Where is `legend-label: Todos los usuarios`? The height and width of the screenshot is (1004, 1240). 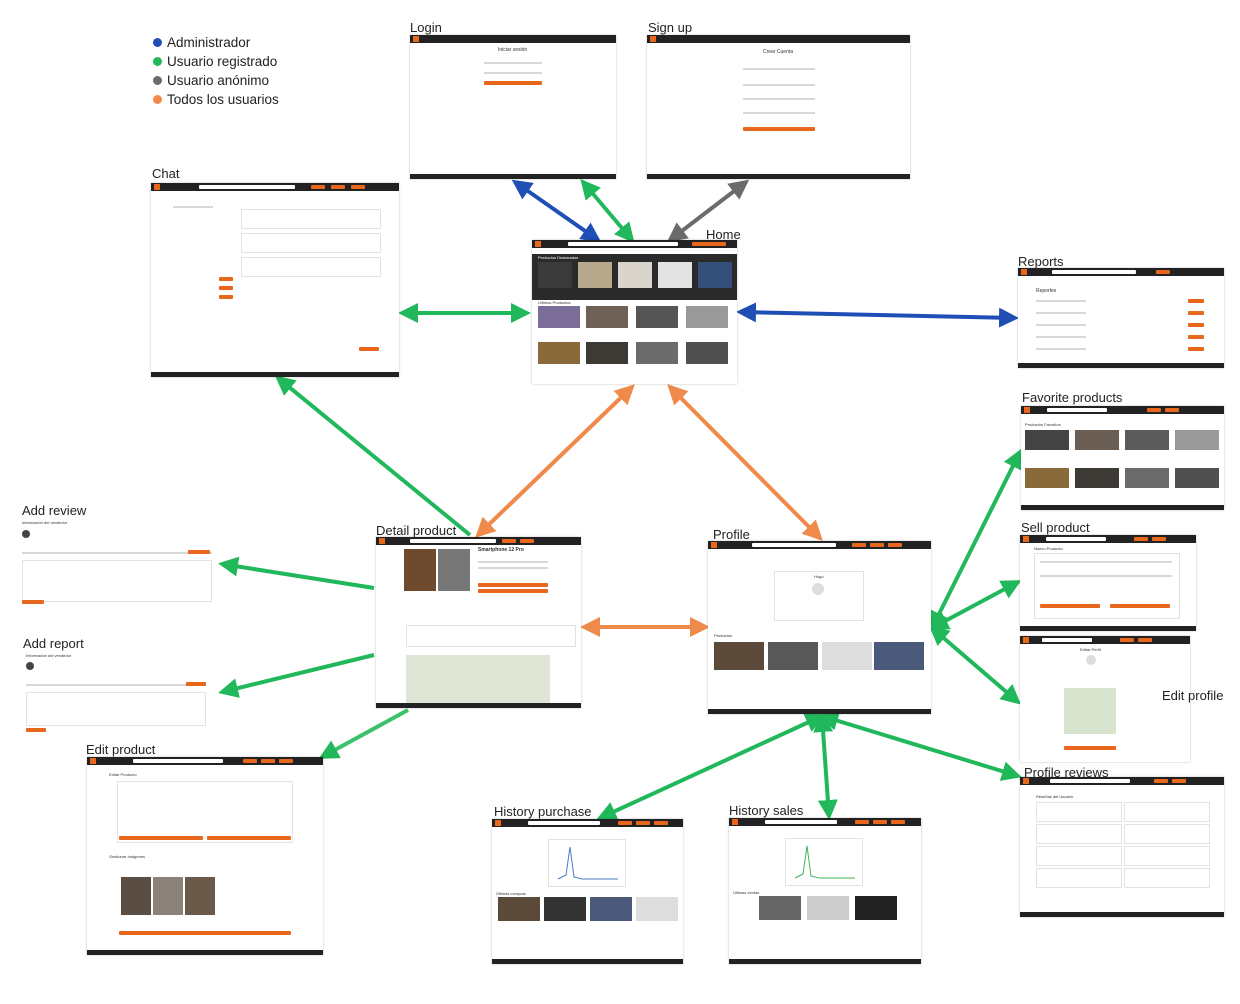
legend-label: Todos los usuarios is located at coordinates (223, 99).